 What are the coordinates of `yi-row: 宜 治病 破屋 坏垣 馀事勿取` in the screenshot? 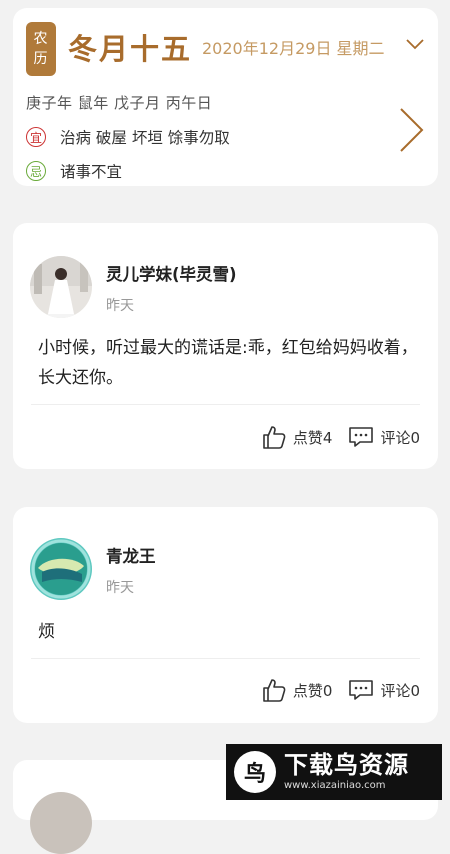 It's located at (128, 137).